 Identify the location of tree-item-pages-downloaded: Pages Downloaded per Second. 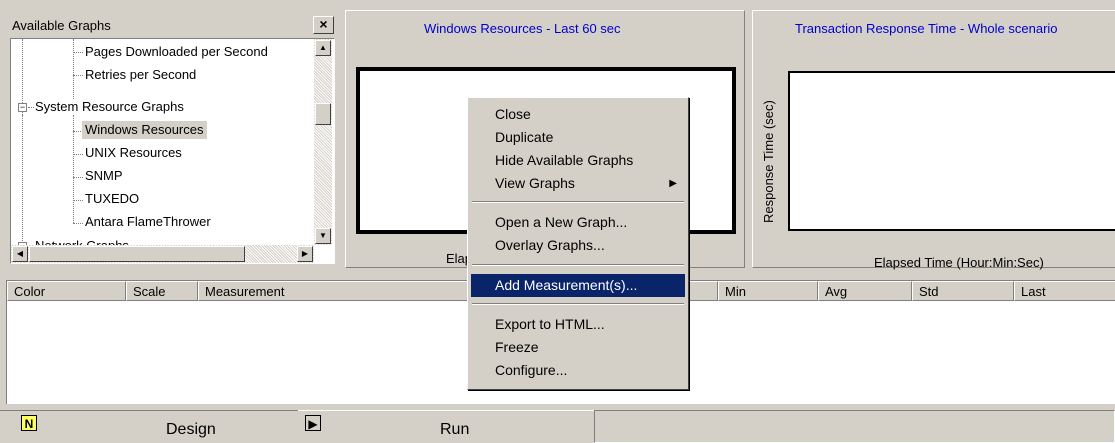
(176, 52).